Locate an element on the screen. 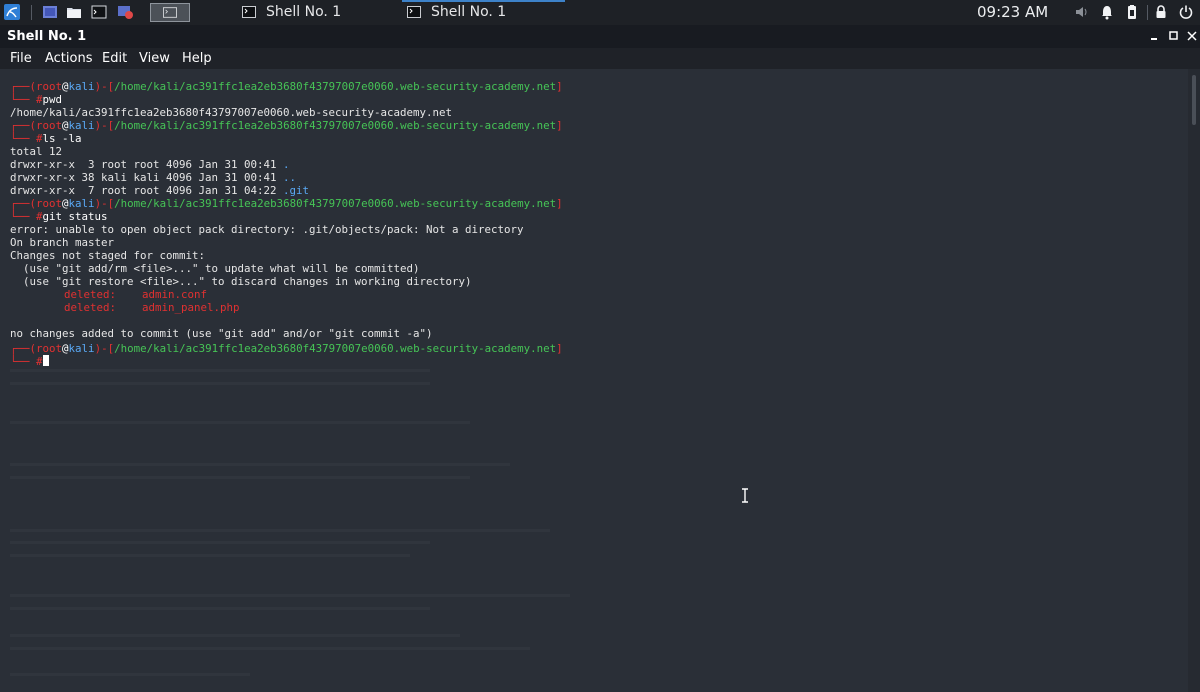  terminal-scrollbar is located at coordinates (1194, 380).